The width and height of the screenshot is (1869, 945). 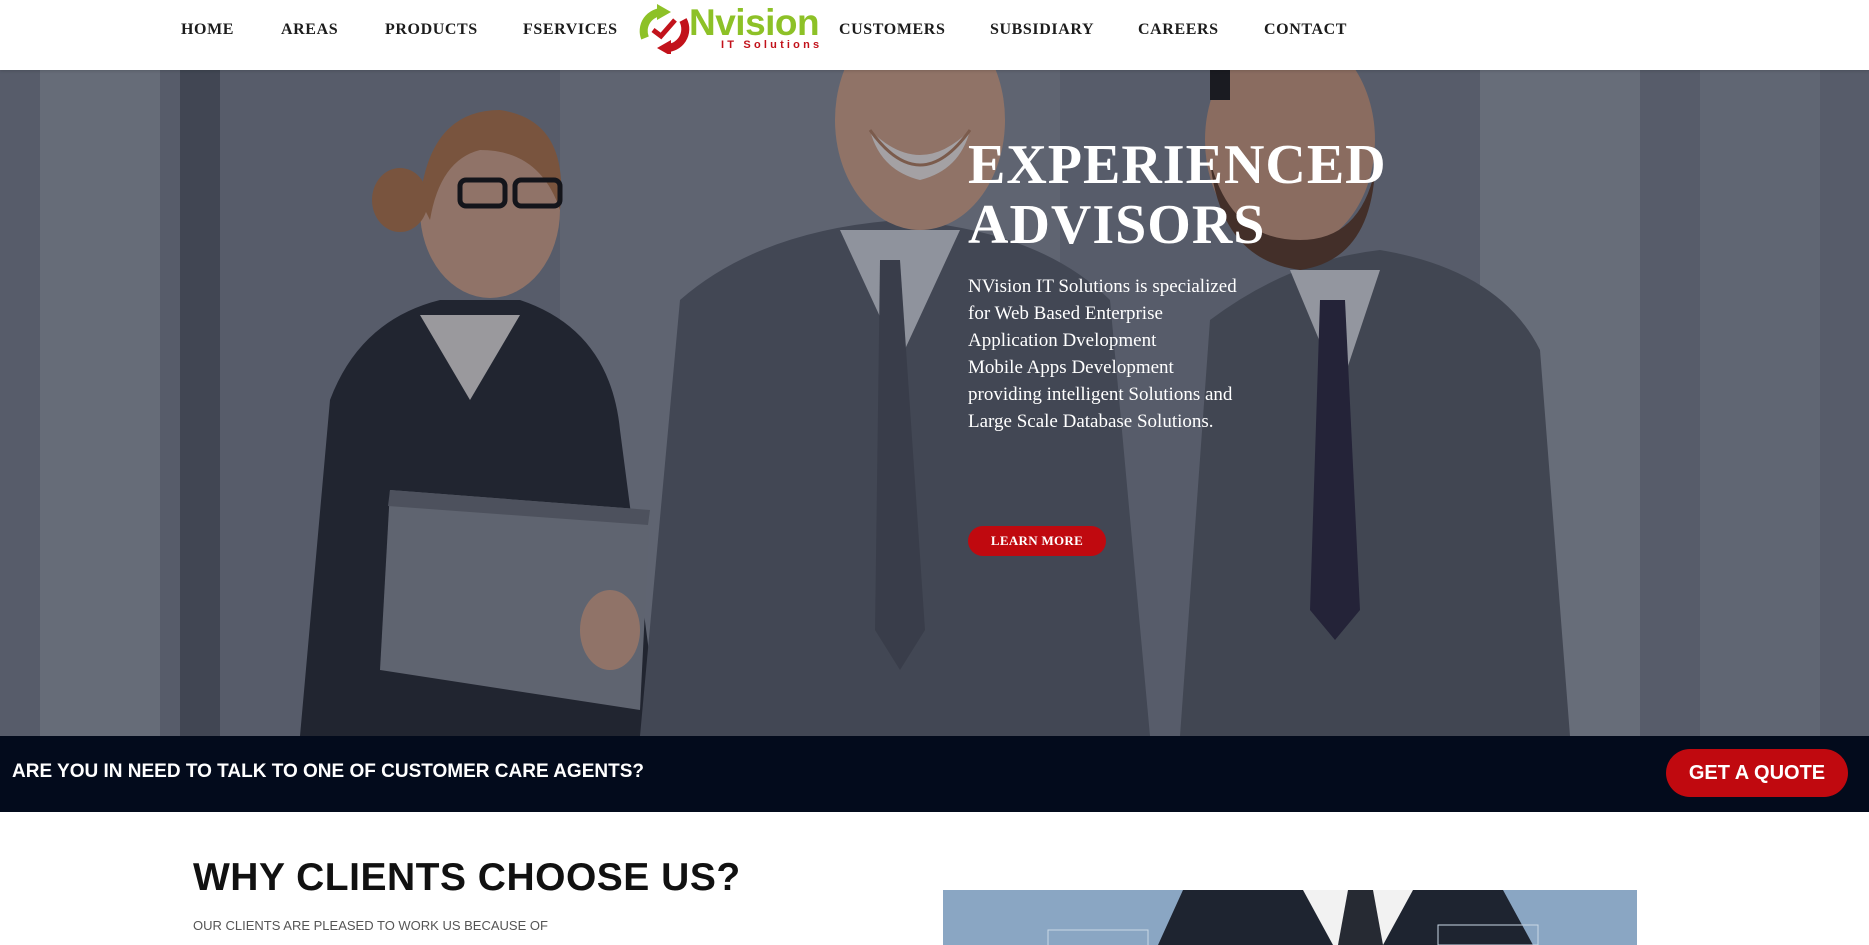 What do you see at coordinates (467, 877) in the screenshot?
I see `why-section-title: WHY CLIENTS CHOOSE US?` at bounding box center [467, 877].